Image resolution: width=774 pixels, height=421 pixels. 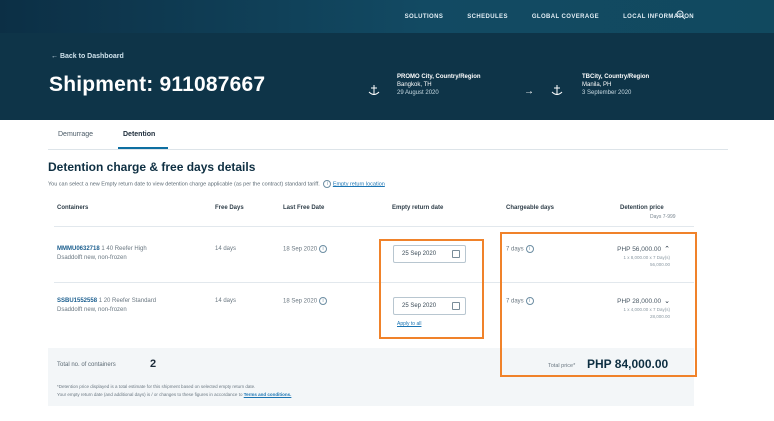 I want to click on header-empty-return-date: Empty return date, so click(x=418, y=208).